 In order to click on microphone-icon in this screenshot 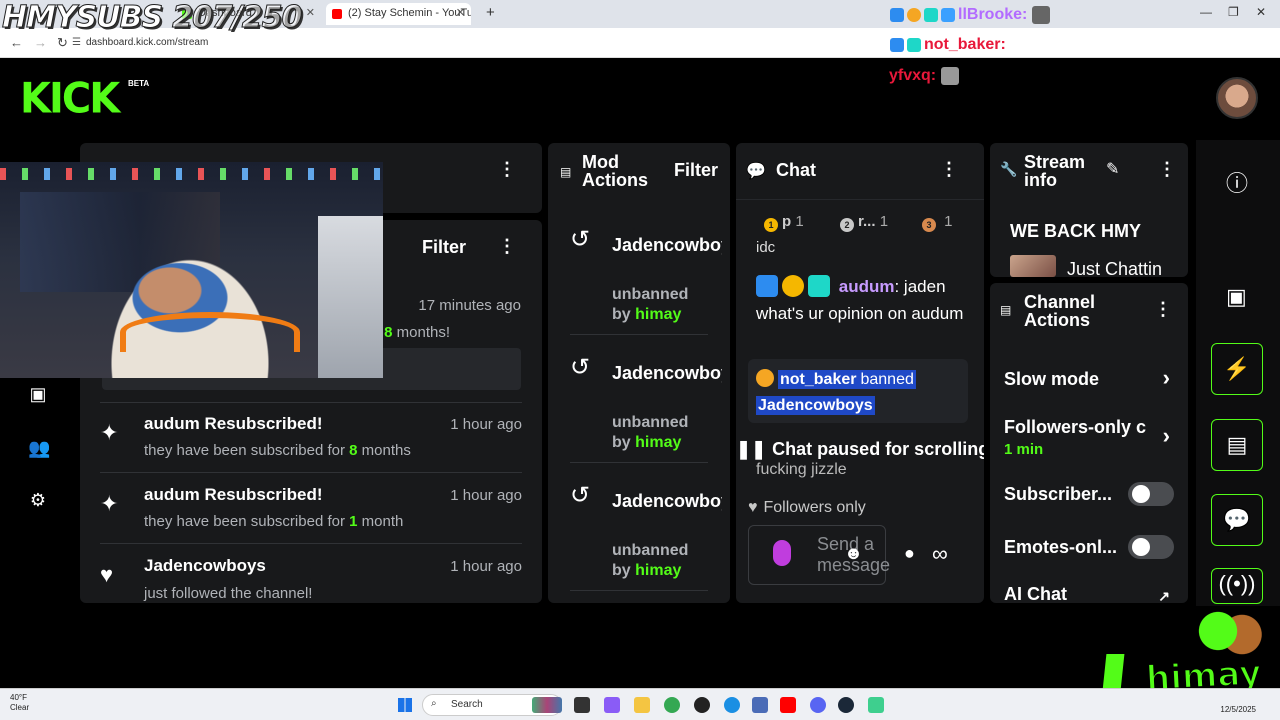, I will do `click(782, 553)`.